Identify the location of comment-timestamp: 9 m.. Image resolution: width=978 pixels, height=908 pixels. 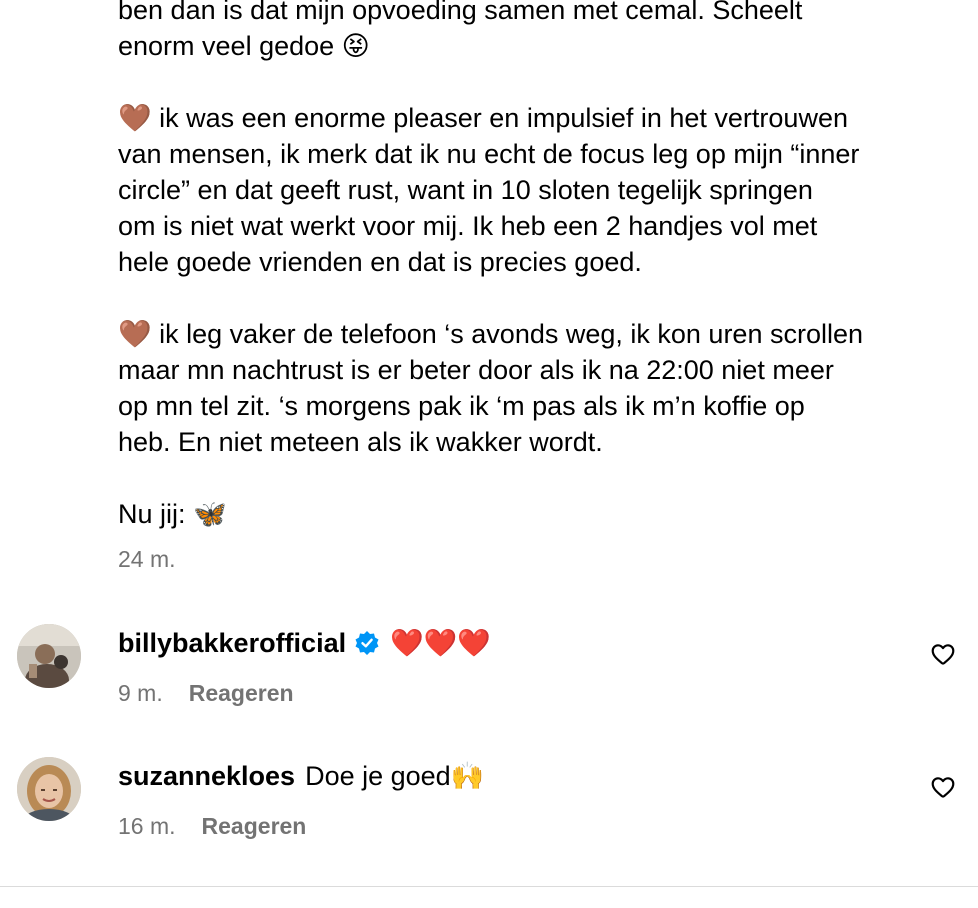
(140, 693).